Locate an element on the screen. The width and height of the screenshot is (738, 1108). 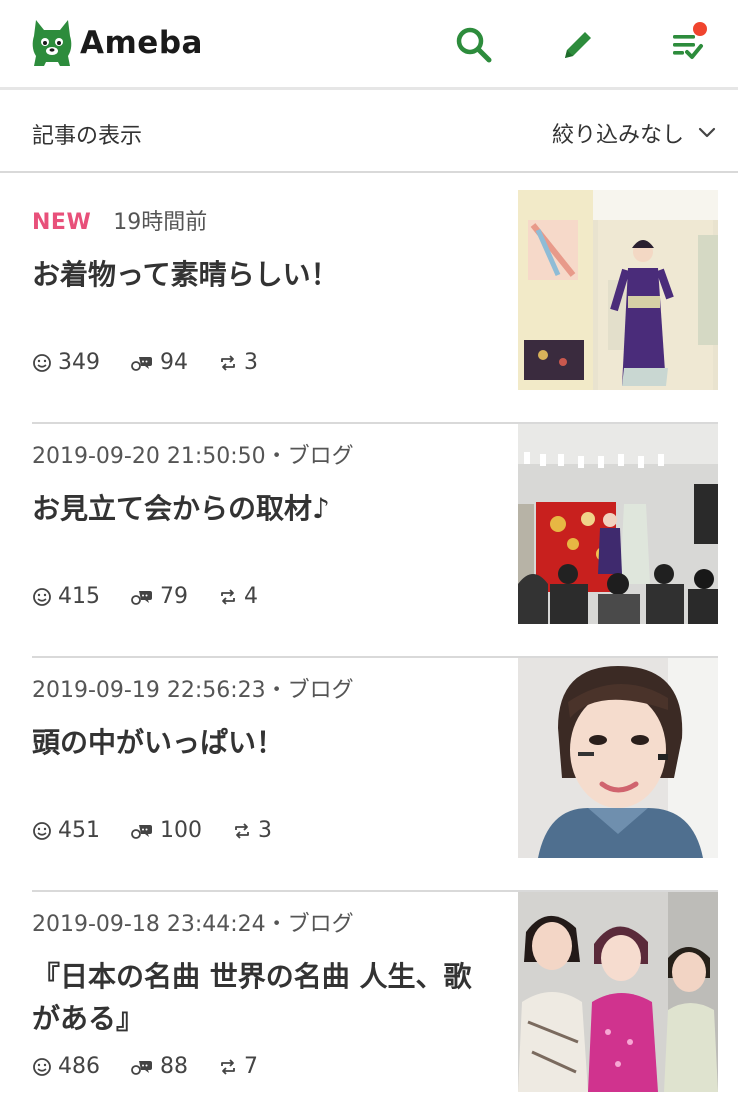
filter-label: 記事の表示 is located at coordinates (87, 136).